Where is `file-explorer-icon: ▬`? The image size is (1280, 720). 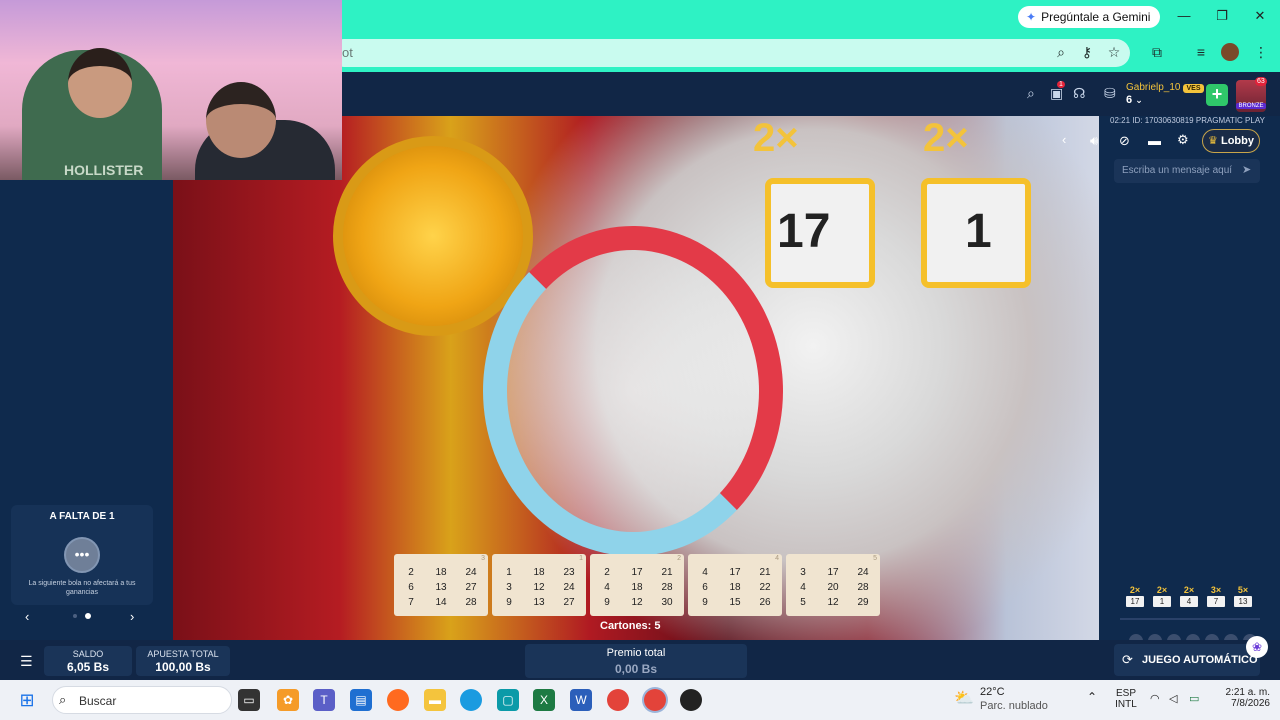
file-explorer-icon: ▬ is located at coordinates (435, 700).